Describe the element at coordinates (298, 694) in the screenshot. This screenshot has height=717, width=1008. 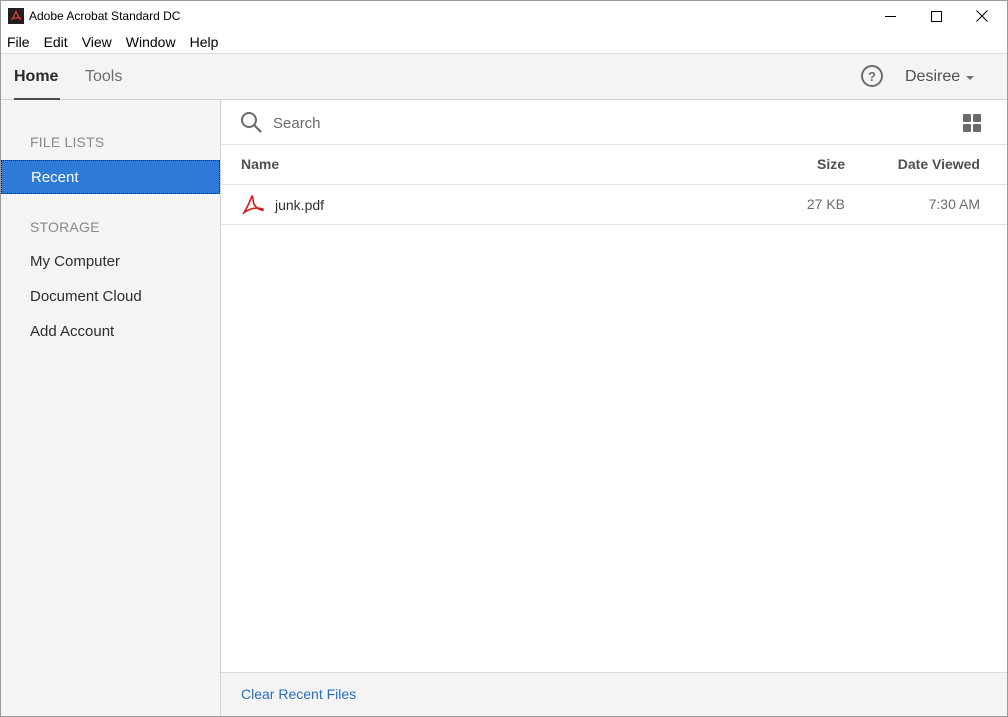
I see `clear-recent-files-link: Clear Recent Files` at that location.